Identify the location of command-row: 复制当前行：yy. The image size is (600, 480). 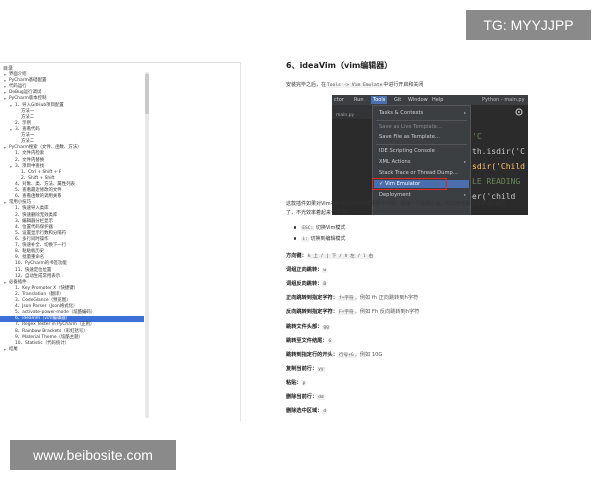
(305, 368).